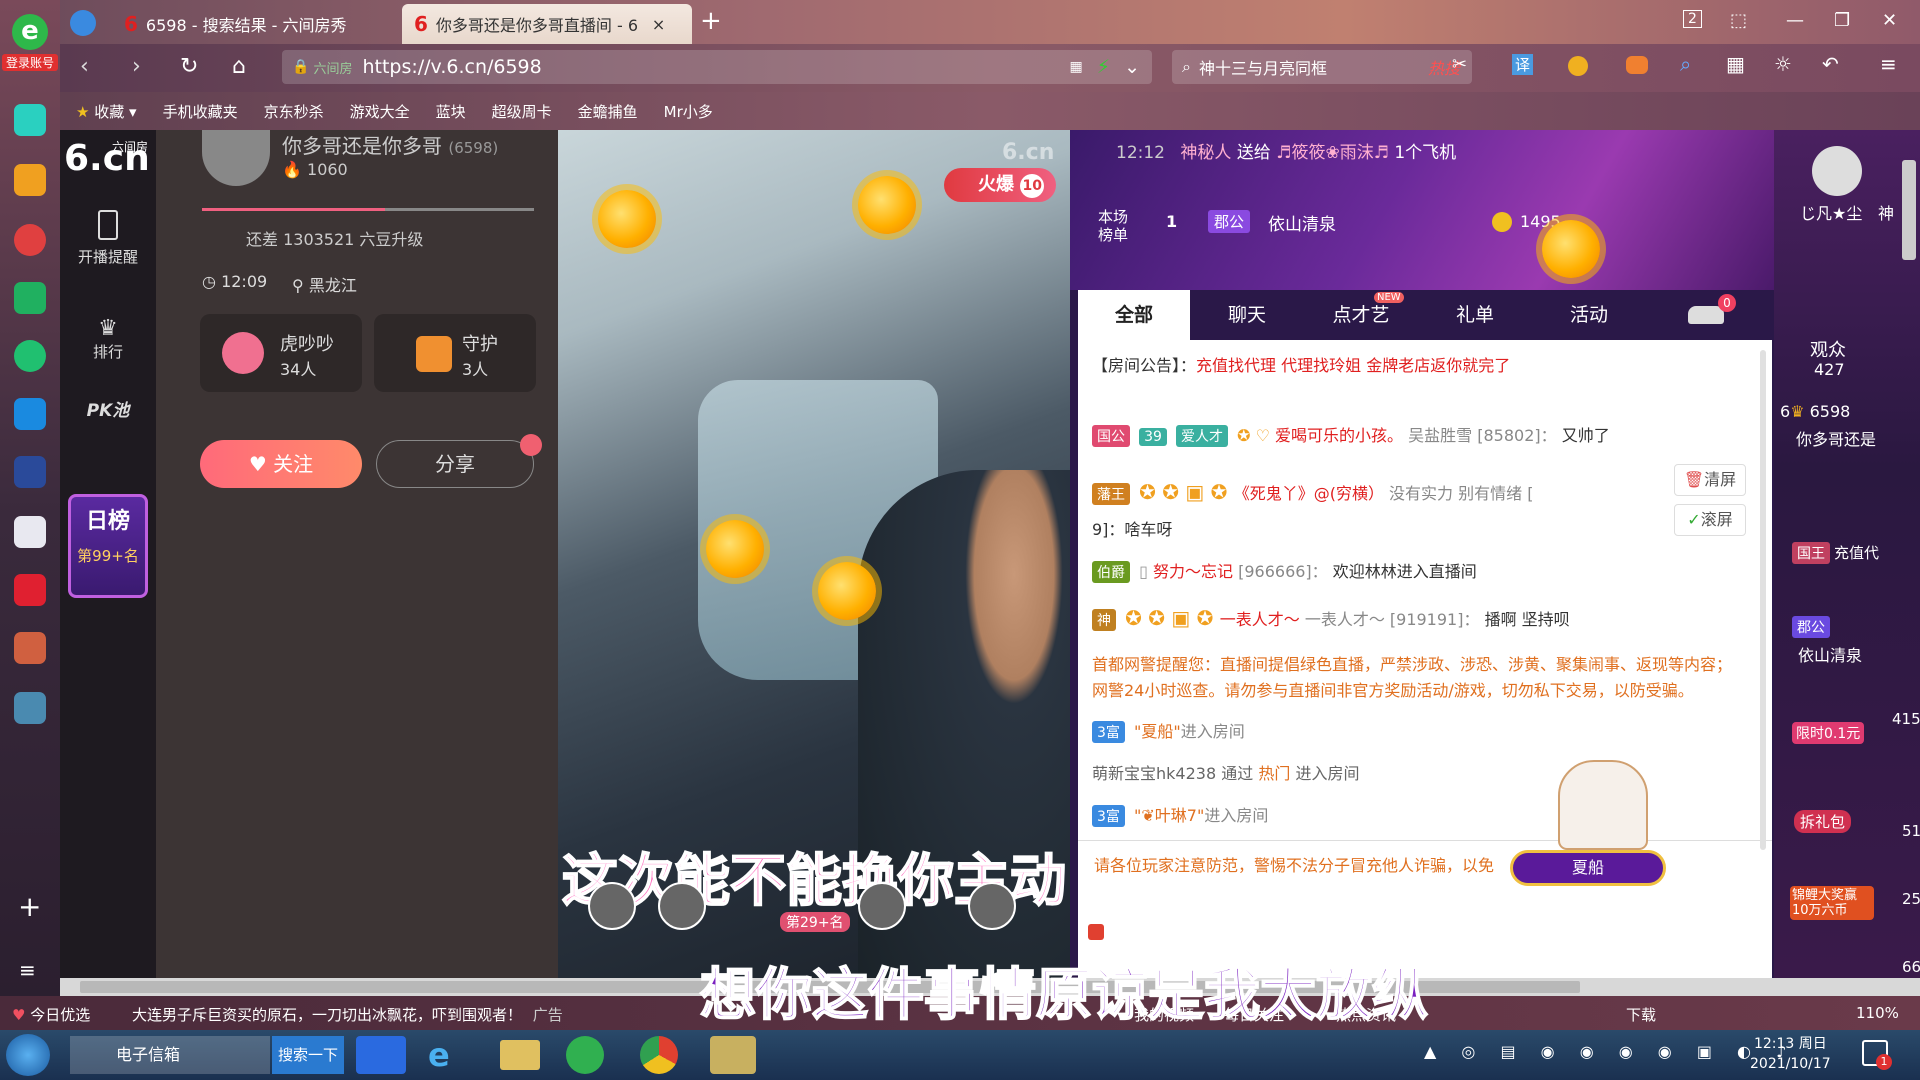  I want to click on bookmark-games: 游戏大全, so click(380, 111).